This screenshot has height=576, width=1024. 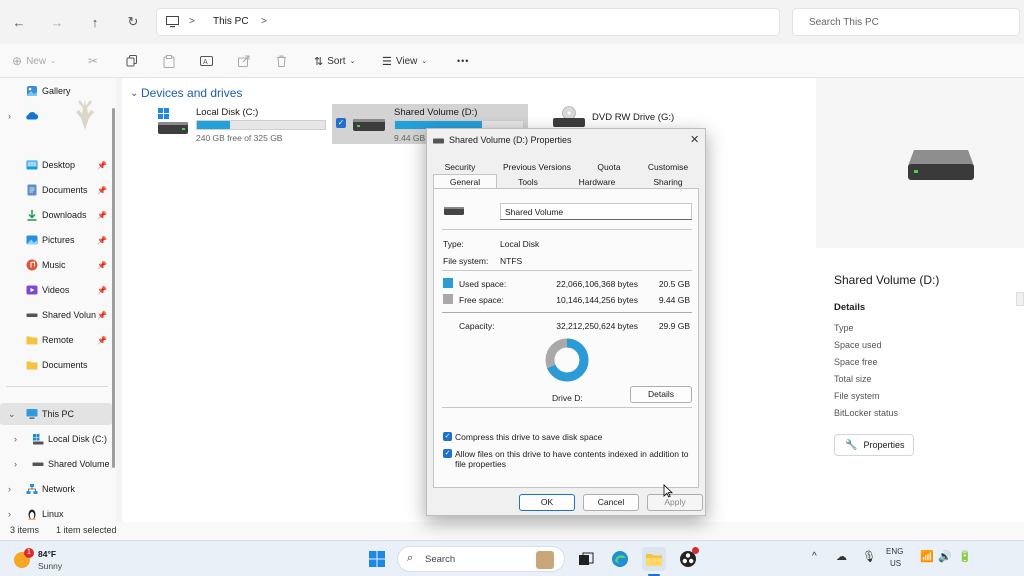 I want to click on volume-name-input: Shared Volume, so click(x=596, y=211).